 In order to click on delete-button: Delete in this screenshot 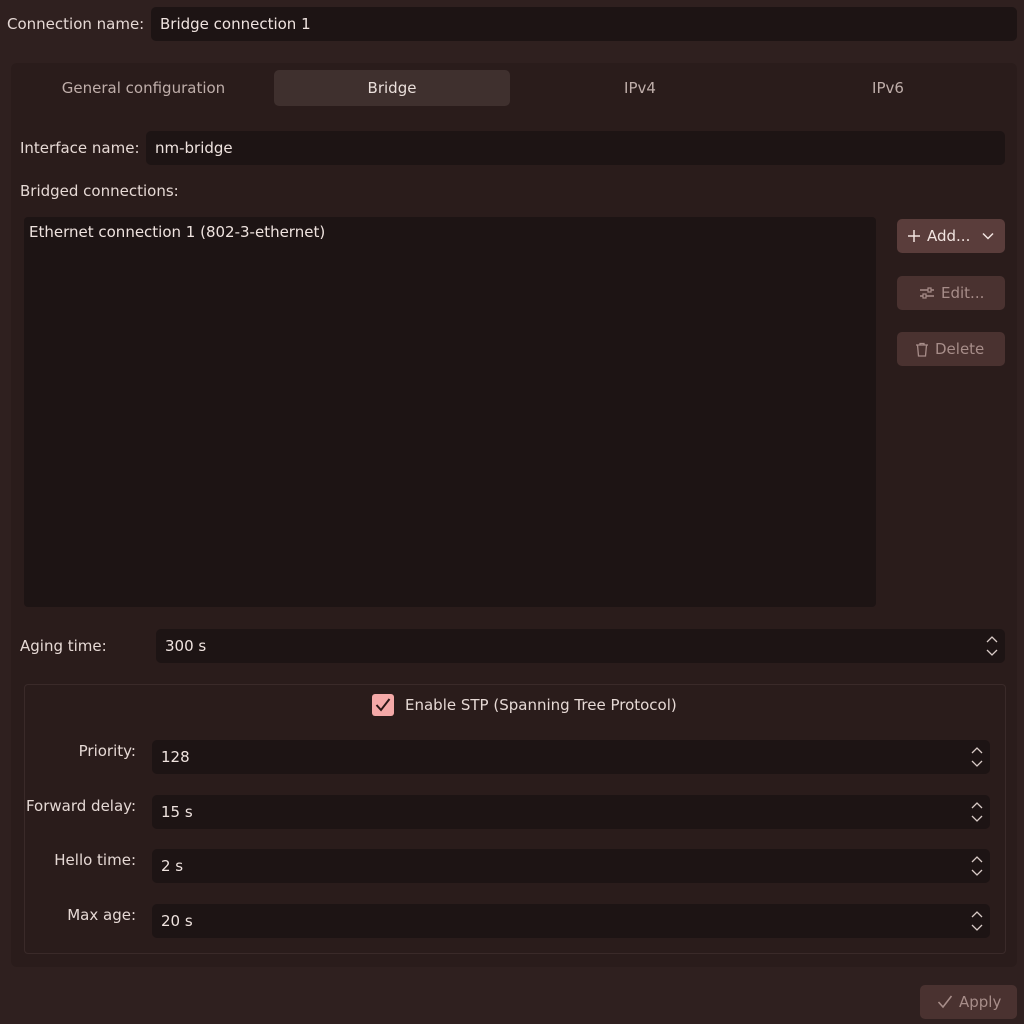, I will do `click(951, 349)`.